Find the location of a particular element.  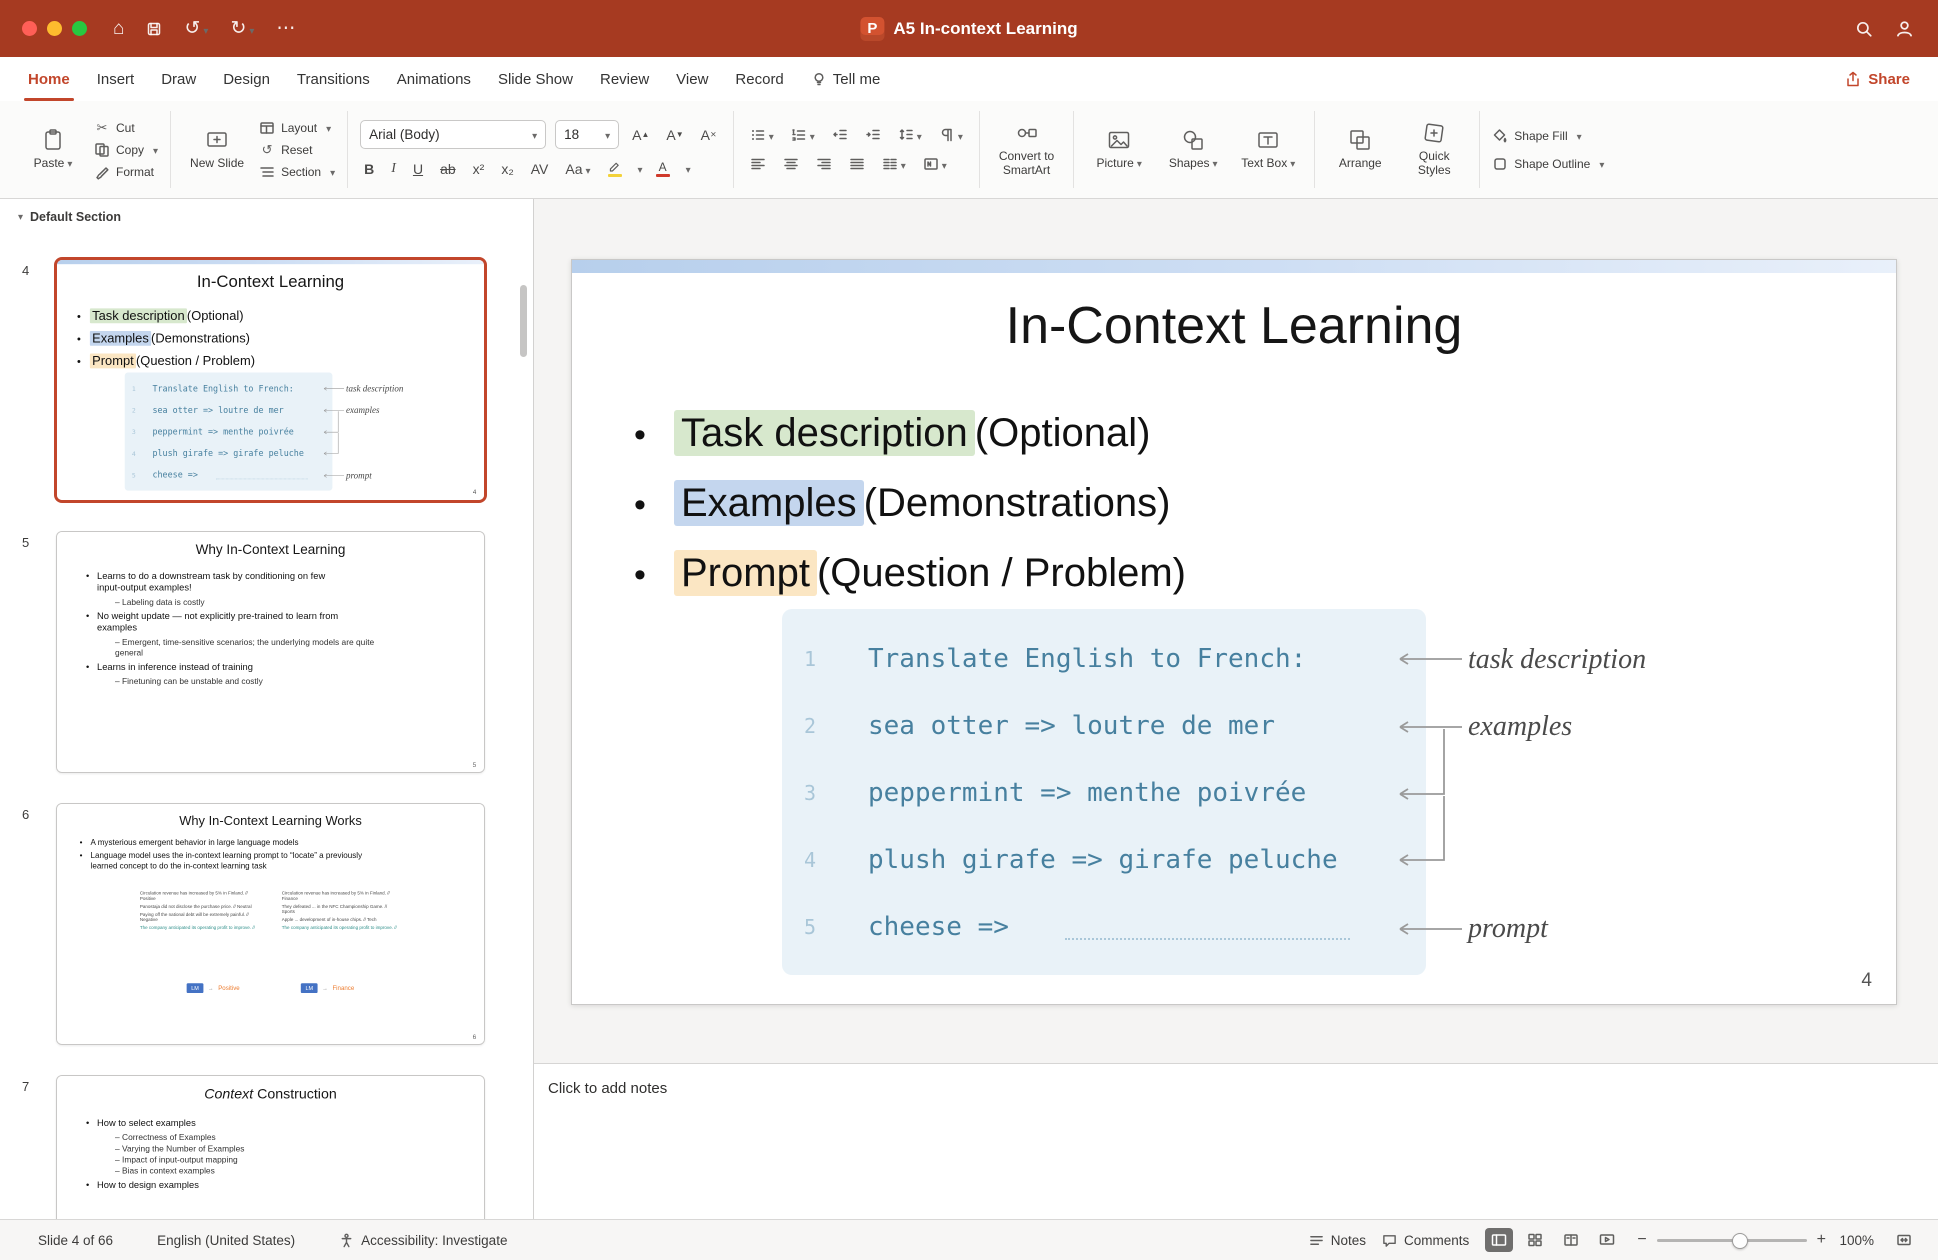

layout-button: Layout is located at coordinates (297, 128).